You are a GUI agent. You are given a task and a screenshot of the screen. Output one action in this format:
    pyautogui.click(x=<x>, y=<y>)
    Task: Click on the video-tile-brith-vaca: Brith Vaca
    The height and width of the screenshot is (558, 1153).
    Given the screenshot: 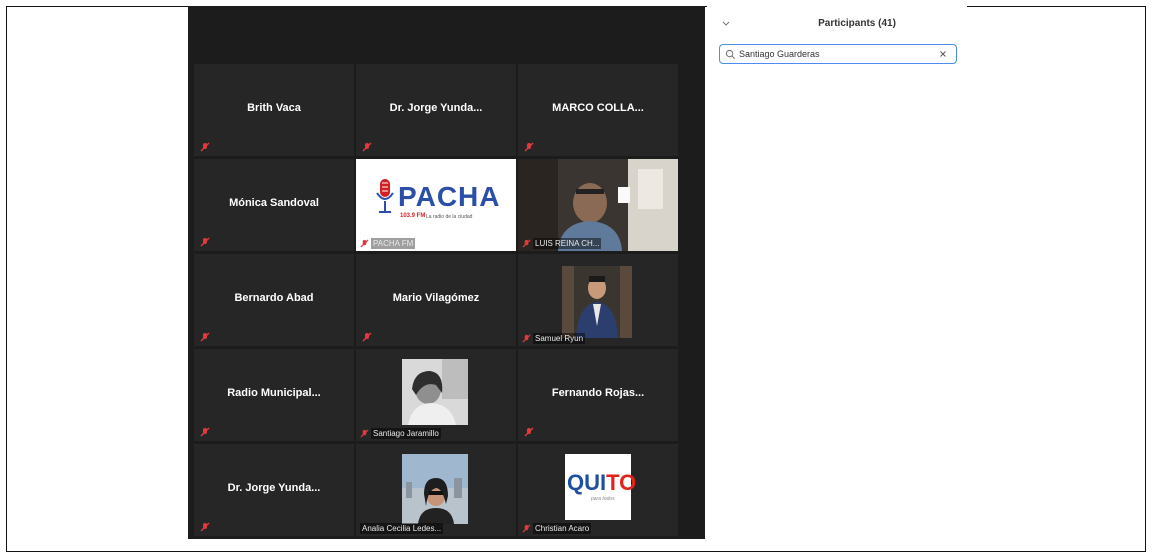 What is the action you would take?
    pyautogui.click(x=274, y=110)
    